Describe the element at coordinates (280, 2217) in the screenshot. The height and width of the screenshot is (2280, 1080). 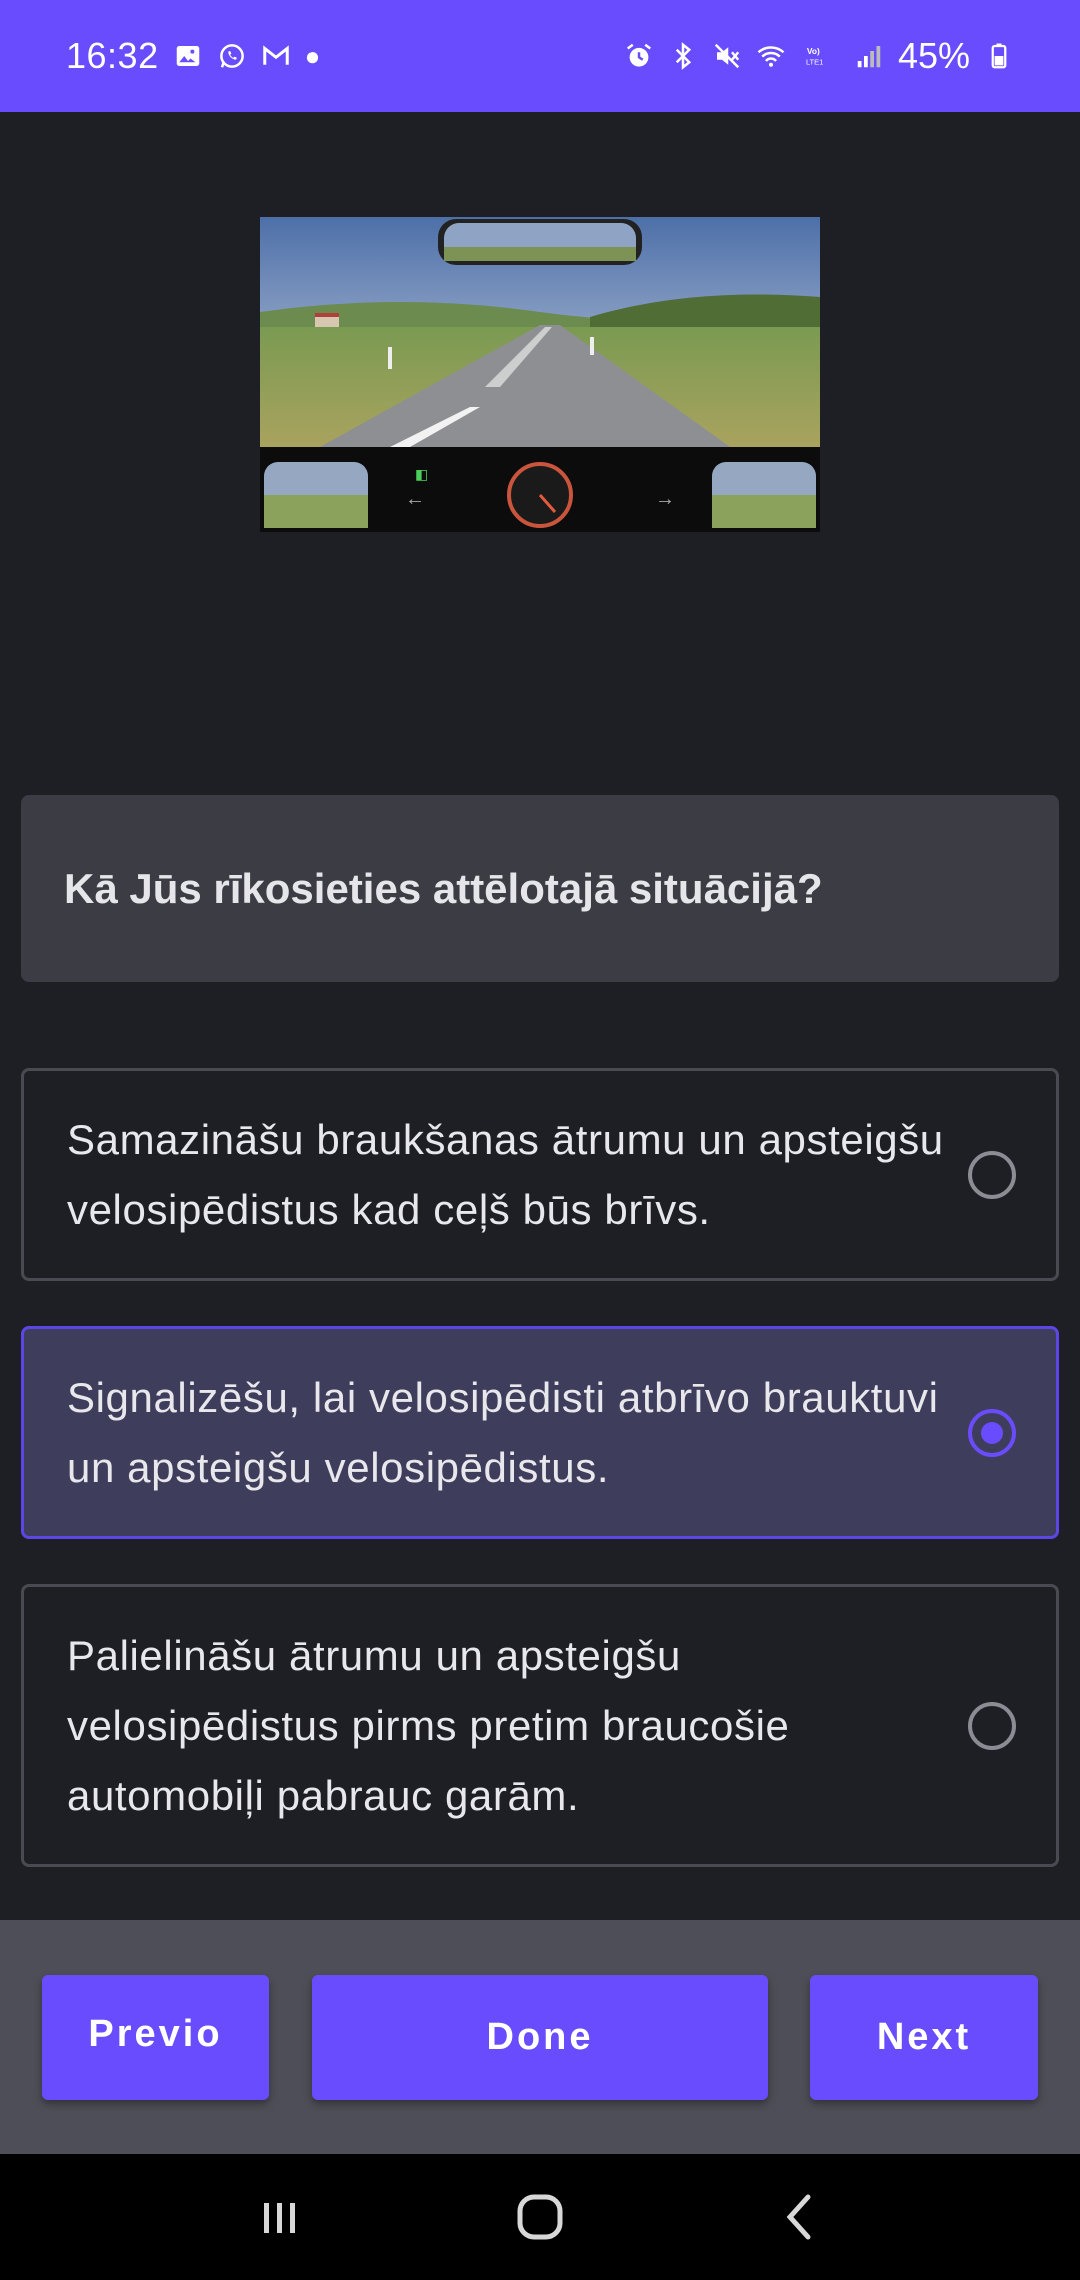
I see `recent-apps-icon` at that location.